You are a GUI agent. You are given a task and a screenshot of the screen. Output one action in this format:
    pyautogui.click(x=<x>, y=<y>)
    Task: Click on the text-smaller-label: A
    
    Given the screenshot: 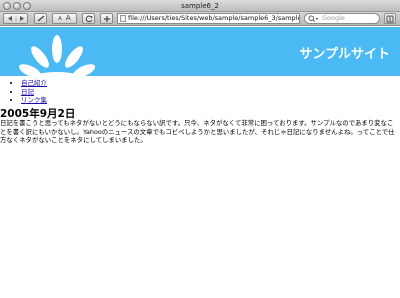 What is the action you would take?
    pyautogui.click(x=60, y=19)
    